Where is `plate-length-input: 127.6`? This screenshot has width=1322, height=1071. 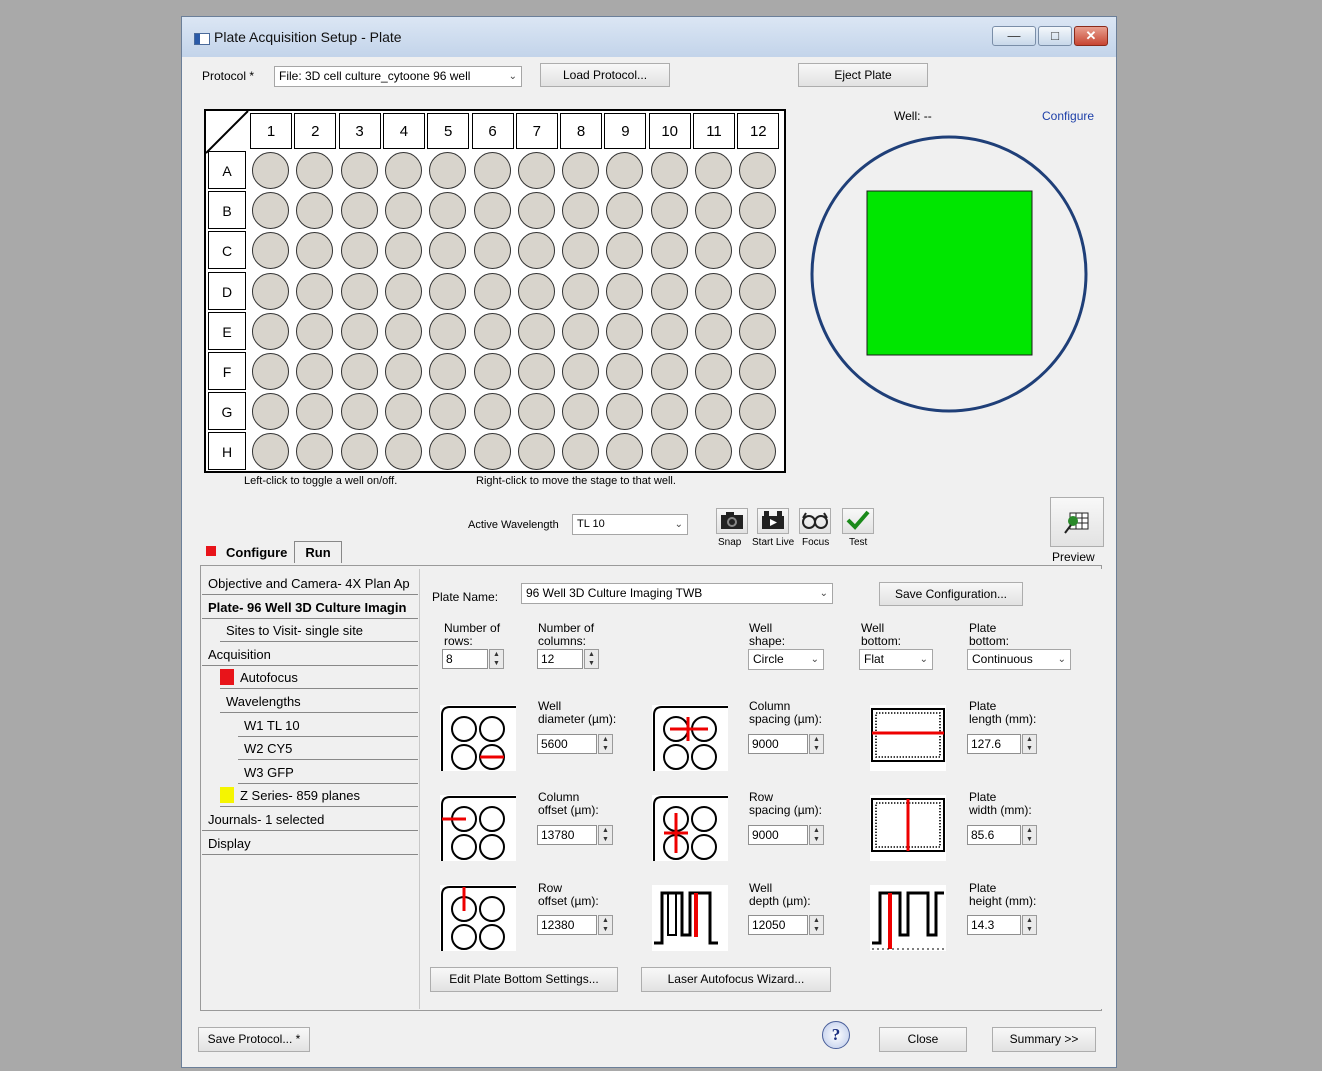
plate-length-input: 127.6 is located at coordinates (994, 744).